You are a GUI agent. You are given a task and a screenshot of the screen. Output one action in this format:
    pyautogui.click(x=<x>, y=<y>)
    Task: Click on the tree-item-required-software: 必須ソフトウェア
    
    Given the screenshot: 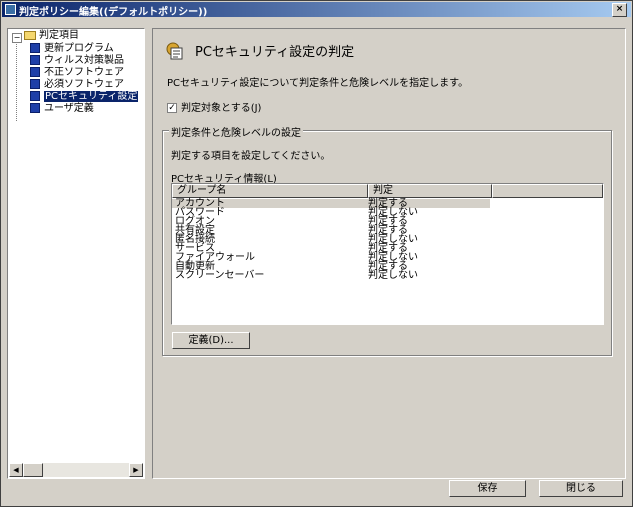 What is the action you would take?
    pyautogui.click(x=77, y=85)
    